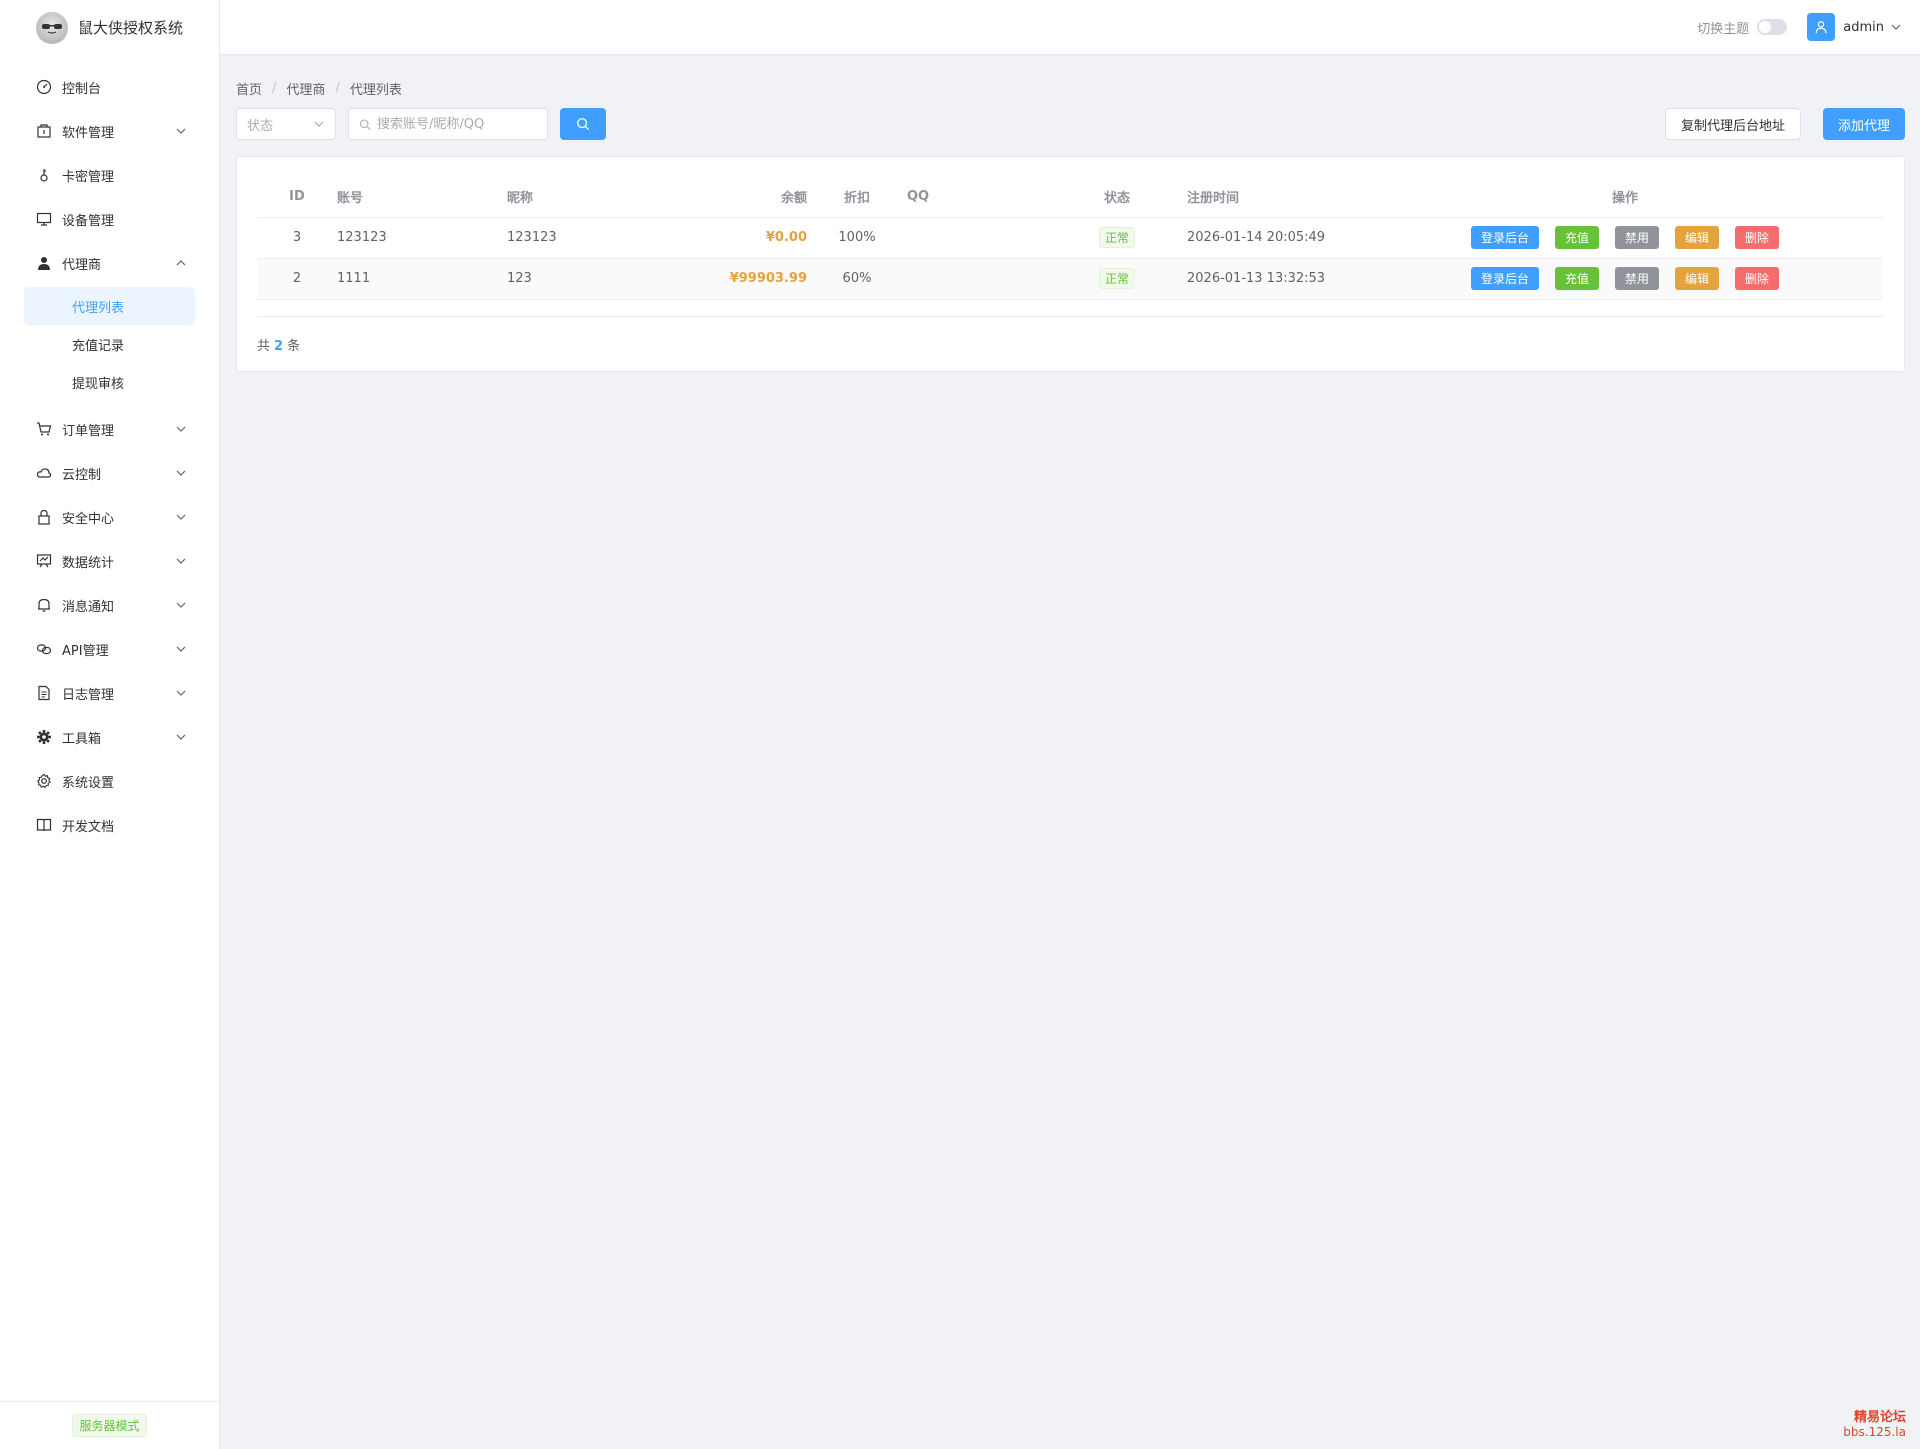 This screenshot has height=1449, width=1920. What do you see at coordinates (1874, 1432) in the screenshot?
I see `watermark-url: bbs.125.la` at bounding box center [1874, 1432].